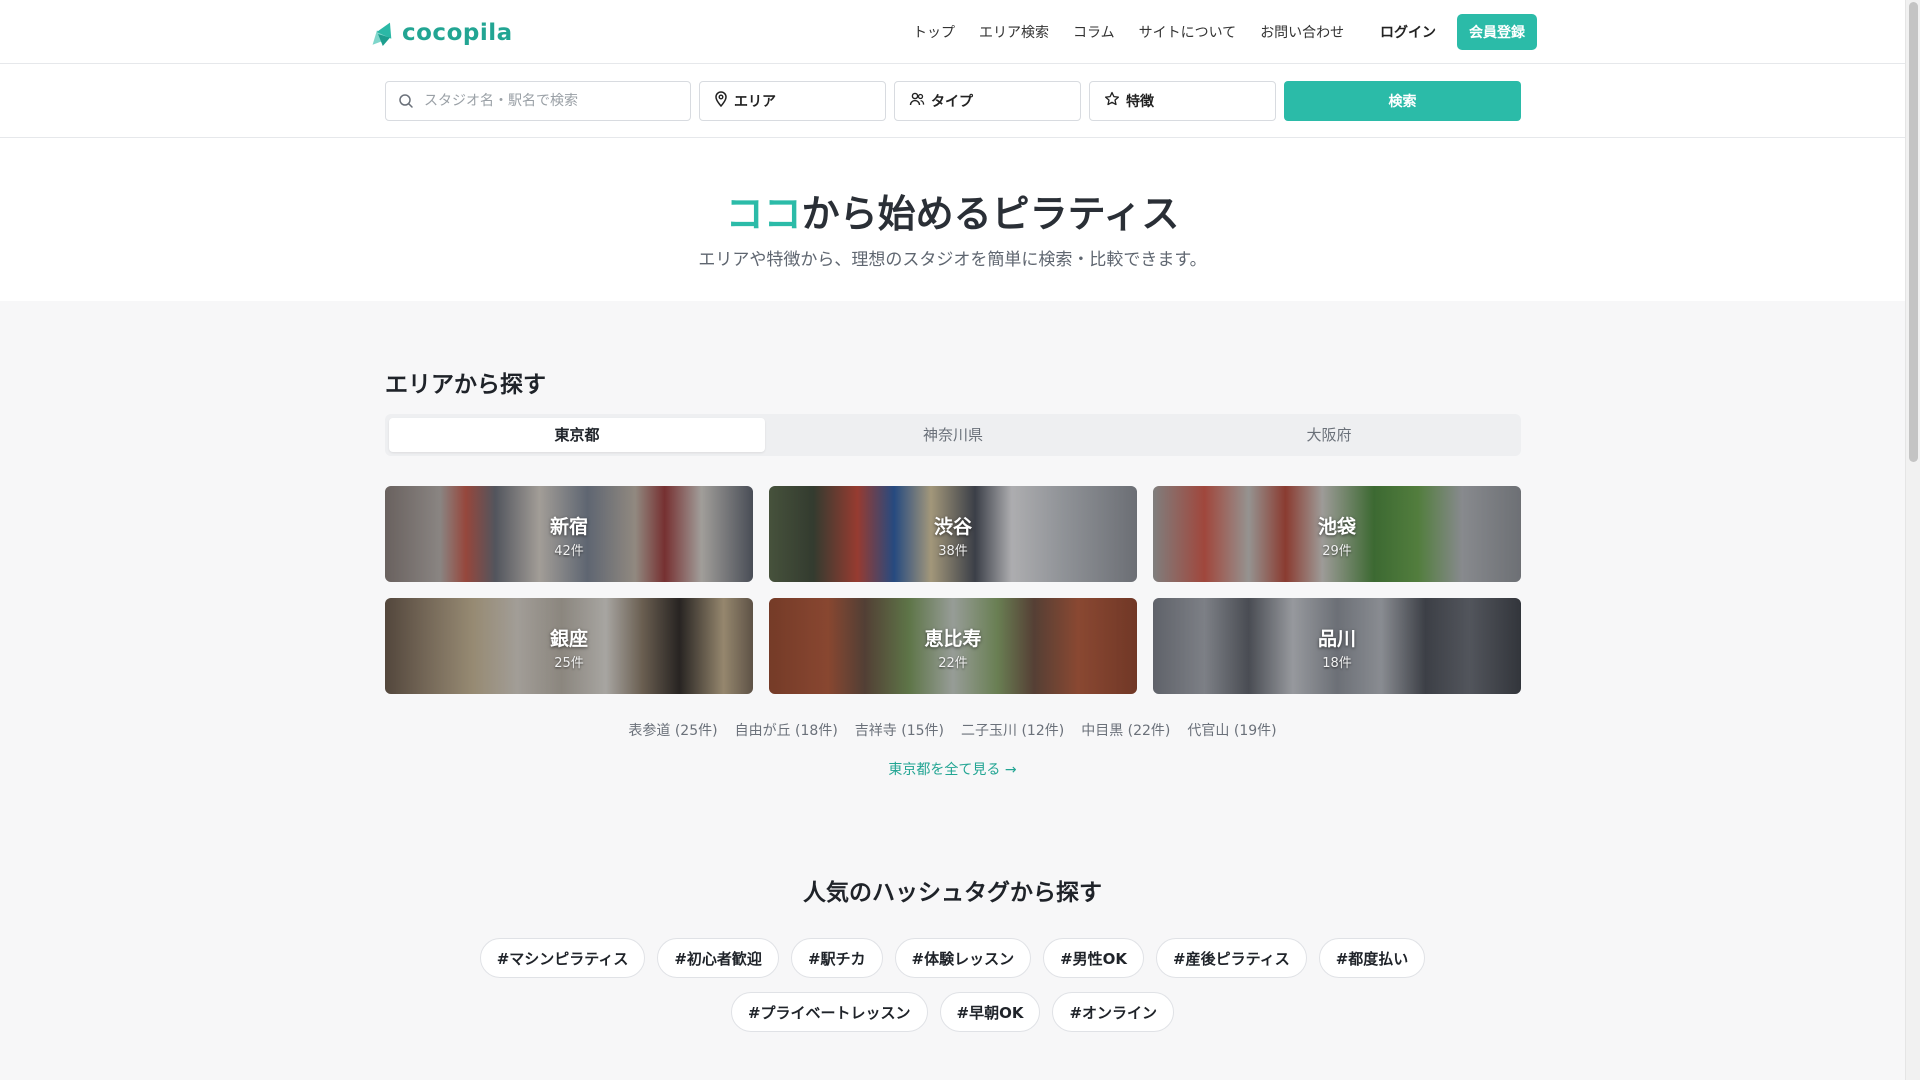 Image resolution: width=1920 pixels, height=1080 pixels. What do you see at coordinates (953, 663) in the screenshot?
I see `city-count: 22件` at bounding box center [953, 663].